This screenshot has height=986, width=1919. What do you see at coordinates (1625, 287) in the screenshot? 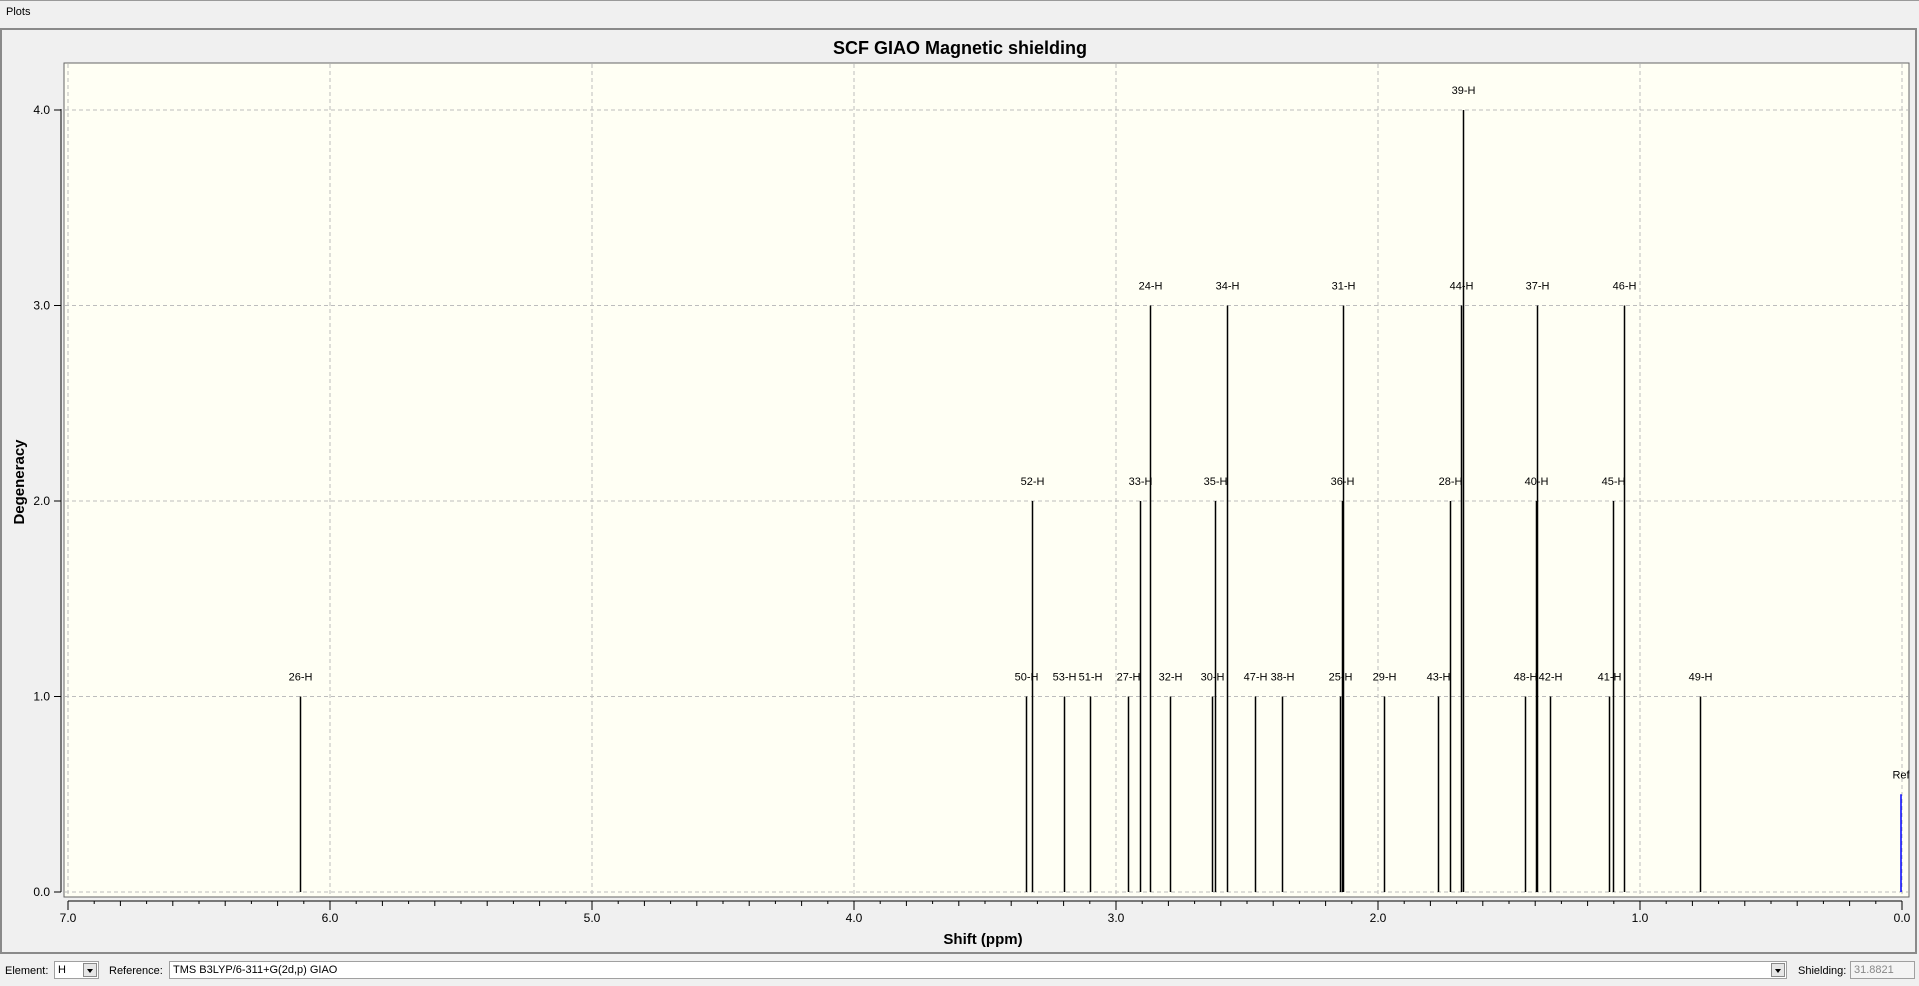
I see `peak-label: 46-H` at bounding box center [1625, 287].